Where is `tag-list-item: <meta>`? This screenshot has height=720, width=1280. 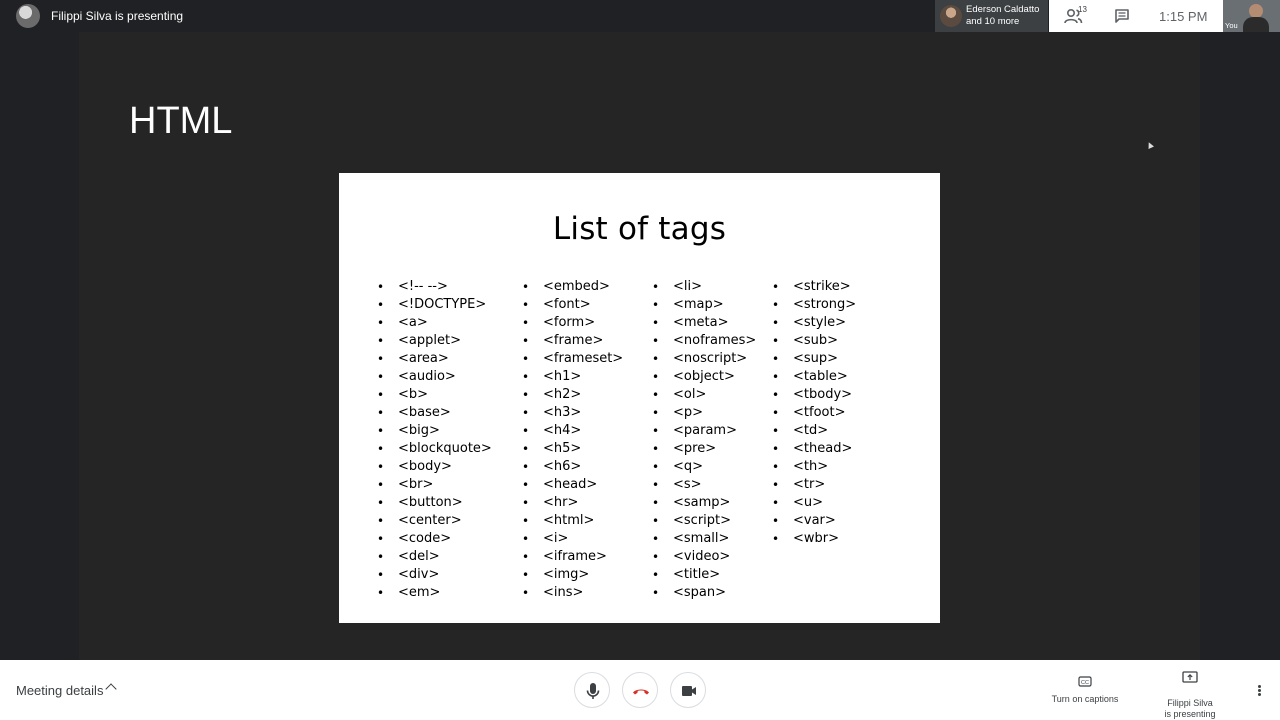
tag-list-item: <meta> is located at coordinates (704, 323).